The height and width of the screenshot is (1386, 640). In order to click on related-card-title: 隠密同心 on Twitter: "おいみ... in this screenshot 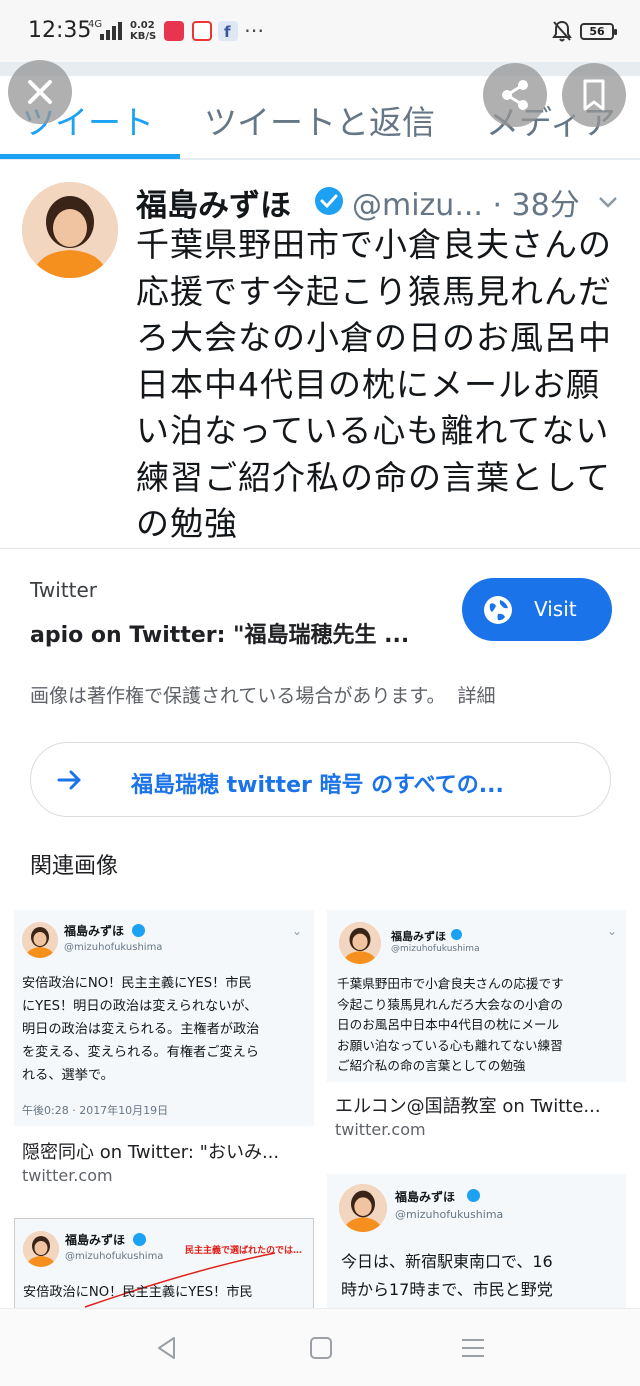, I will do `click(151, 1152)`.